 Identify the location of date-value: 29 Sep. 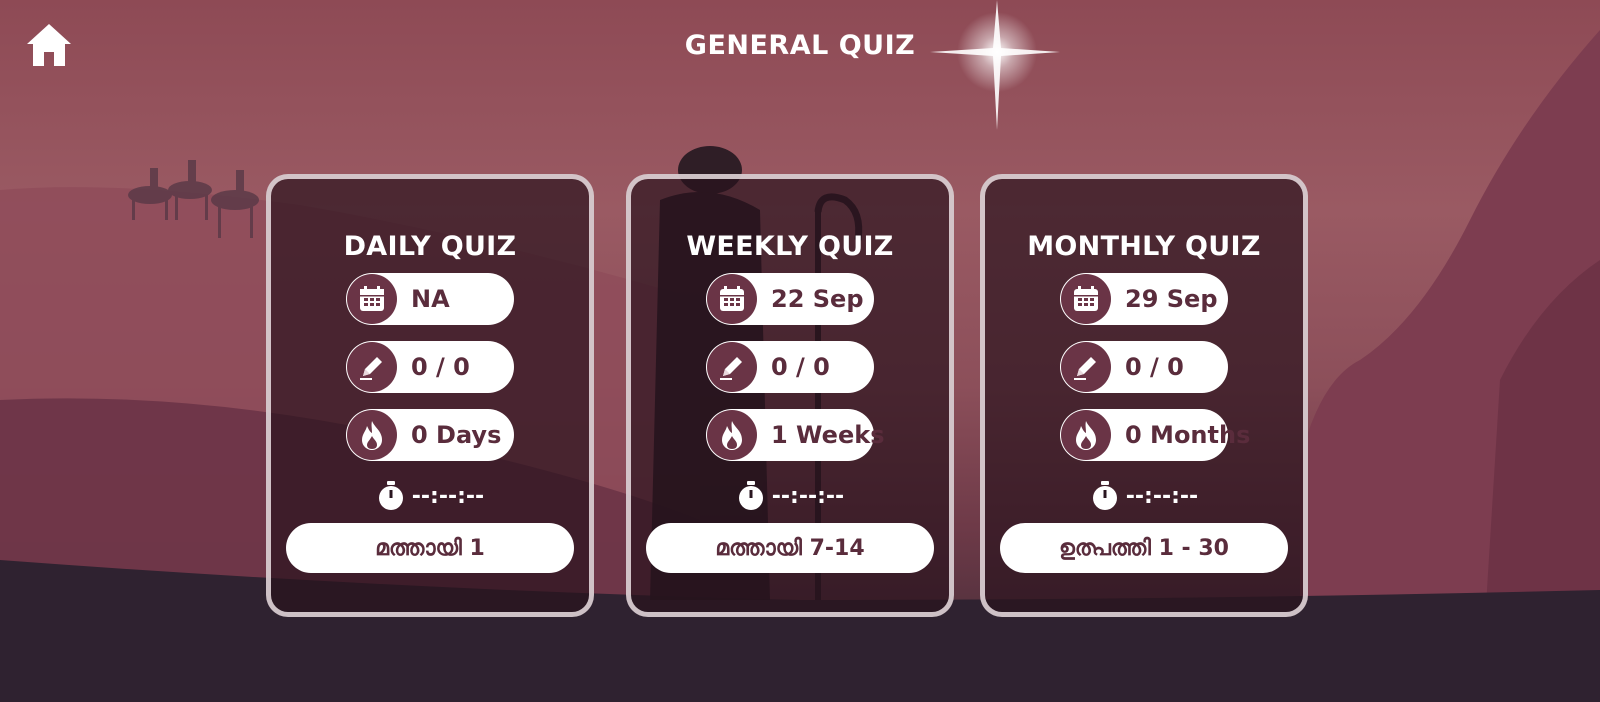
(1171, 299).